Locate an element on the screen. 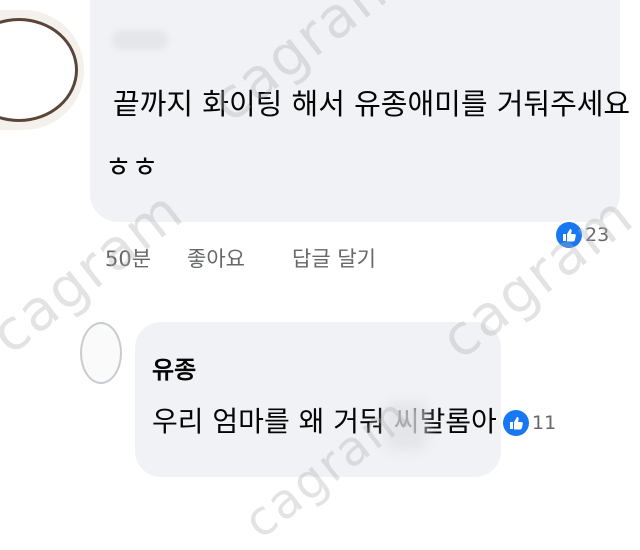 This screenshot has width=640, height=550. reply-like-count: 11 is located at coordinates (544, 423).